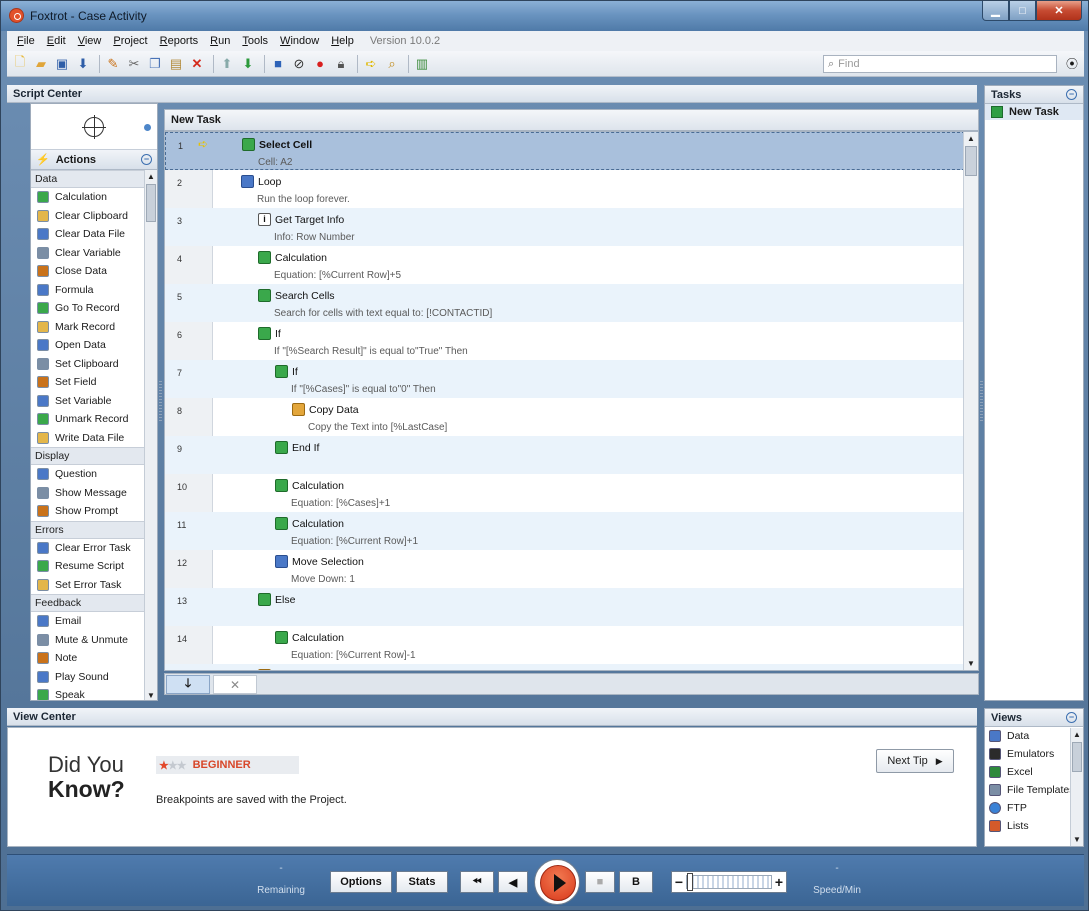 The width and height of the screenshot is (1089, 911). What do you see at coordinates (690, 882) in the screenshot?
I see `slider-knob` at bounding box center [690, 882].